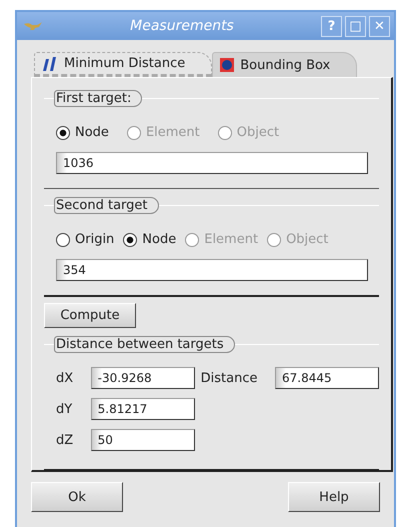  Describe the element at coordinates (227, 65) in the screenshot. I see `cube-icon` at that location.